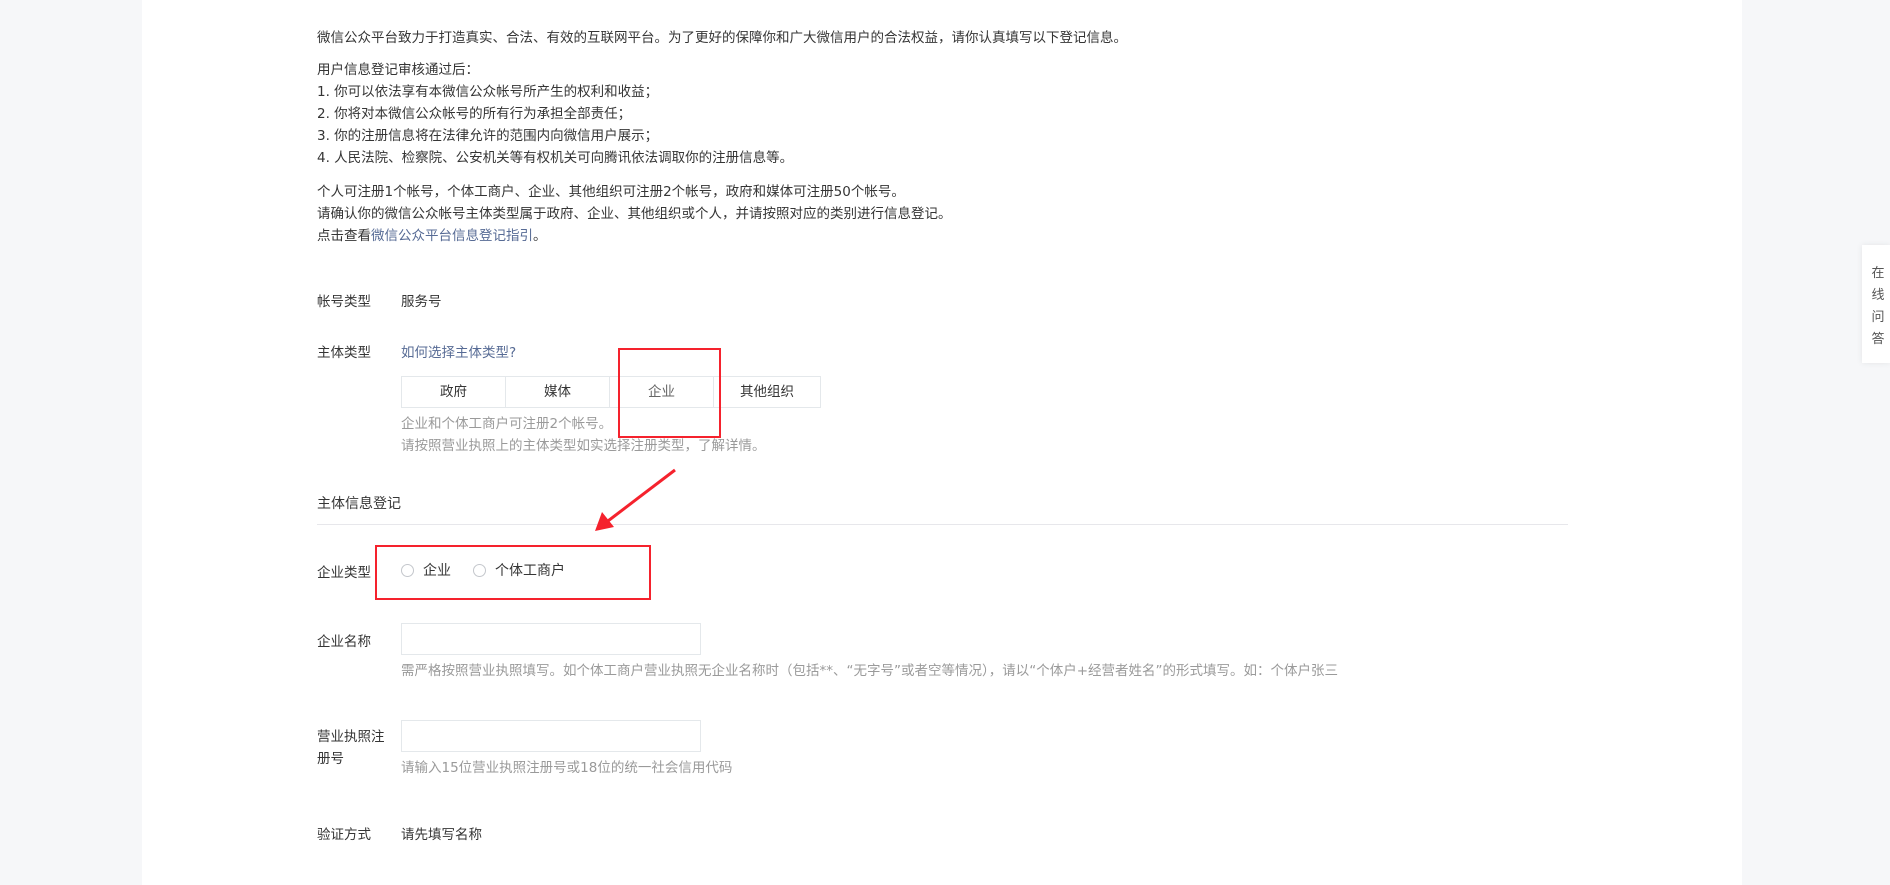 The height and width of the screenshot is (885, 1890). I want to click on float-char: 在, so click(1878, 273).